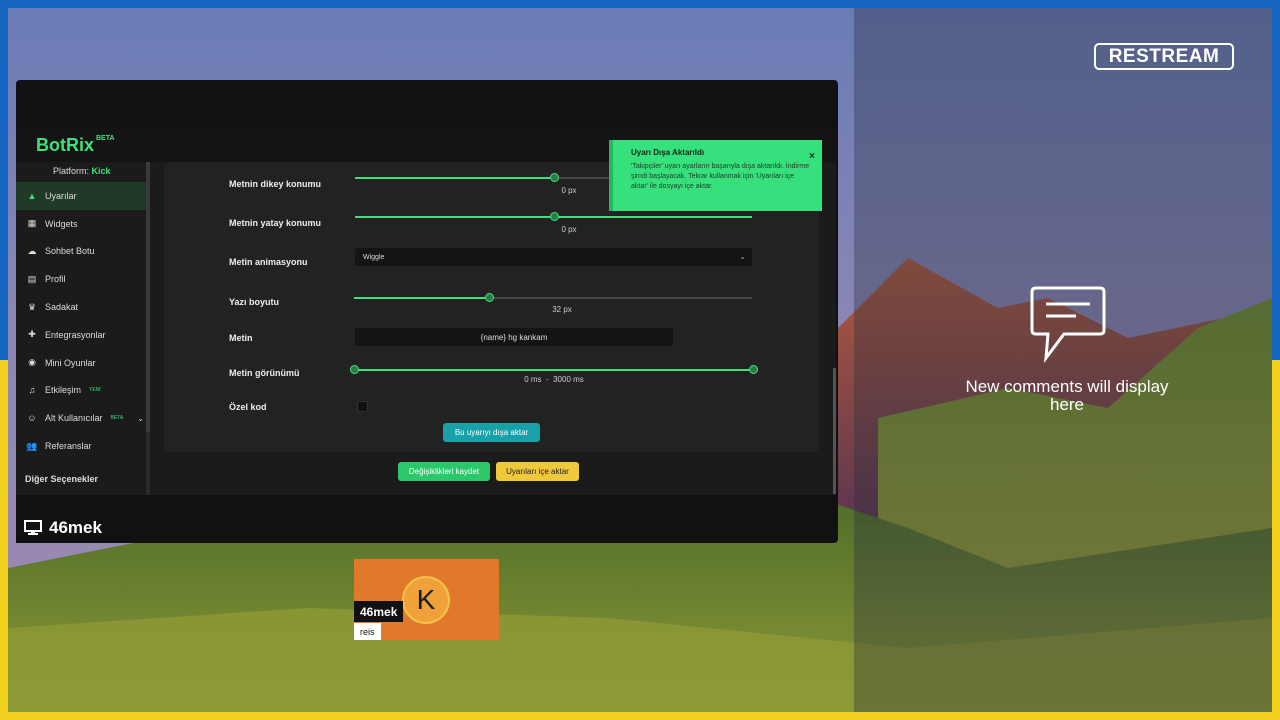 Image resolution: width=1280 pixels, height=720 pixels. Describe the element at coordinates (32, 278) in the screenshot. I see `id-card-icon: ▤` at that location.